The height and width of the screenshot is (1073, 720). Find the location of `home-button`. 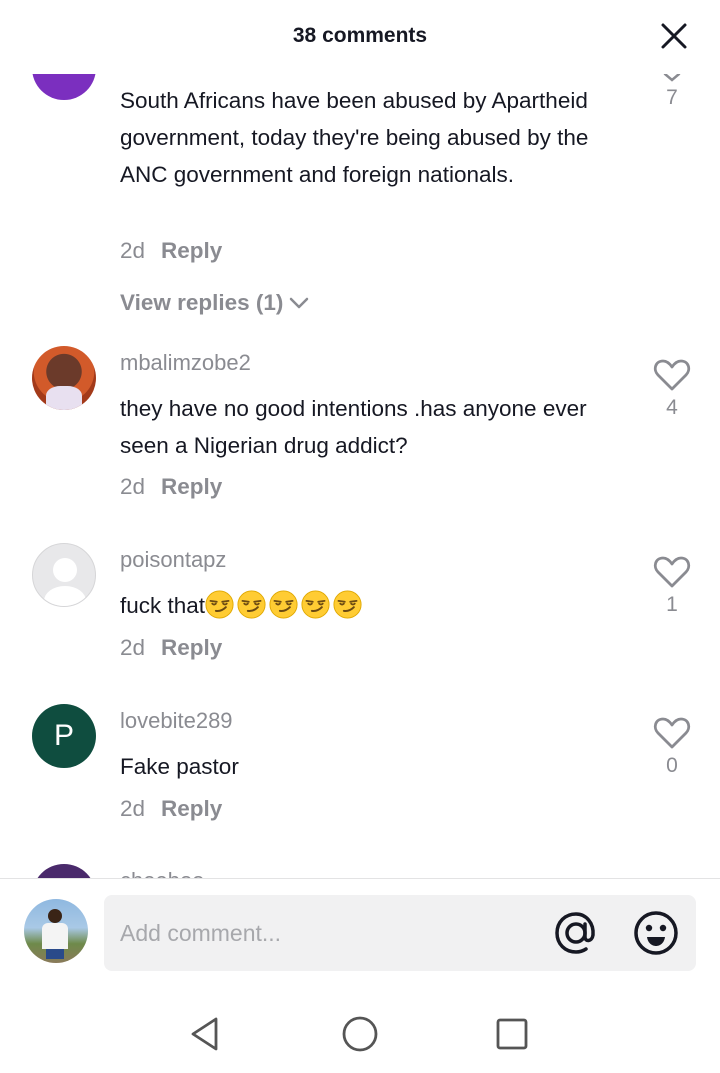

home-button is located at coordinates (360, 1034).